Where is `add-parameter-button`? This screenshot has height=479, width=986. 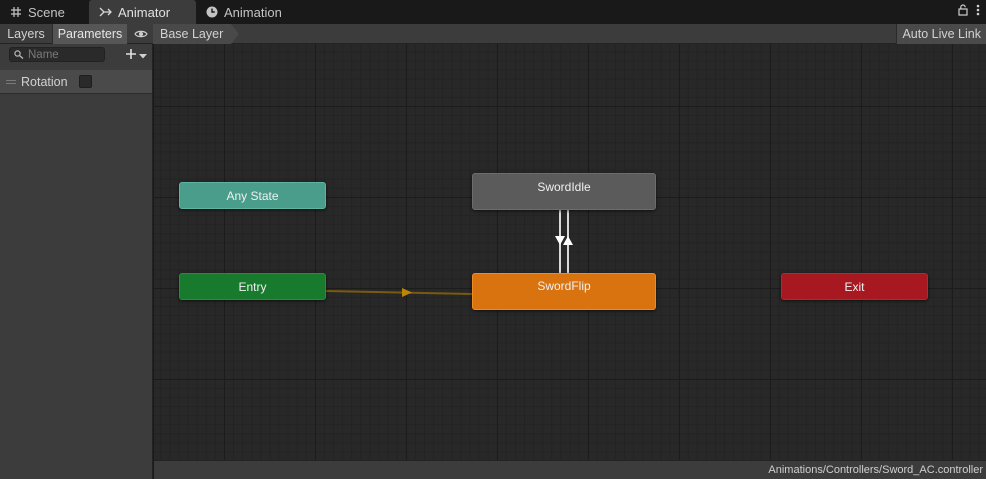
add-parameter-button is located at coordinates (136, 55).